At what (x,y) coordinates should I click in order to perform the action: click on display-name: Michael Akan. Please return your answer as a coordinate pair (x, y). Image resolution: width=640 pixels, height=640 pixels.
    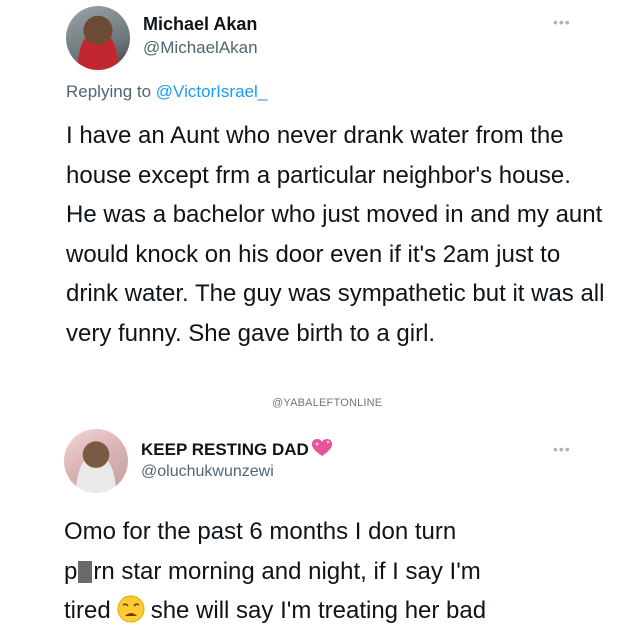
    Looking at the image, I should click on (200, 24).